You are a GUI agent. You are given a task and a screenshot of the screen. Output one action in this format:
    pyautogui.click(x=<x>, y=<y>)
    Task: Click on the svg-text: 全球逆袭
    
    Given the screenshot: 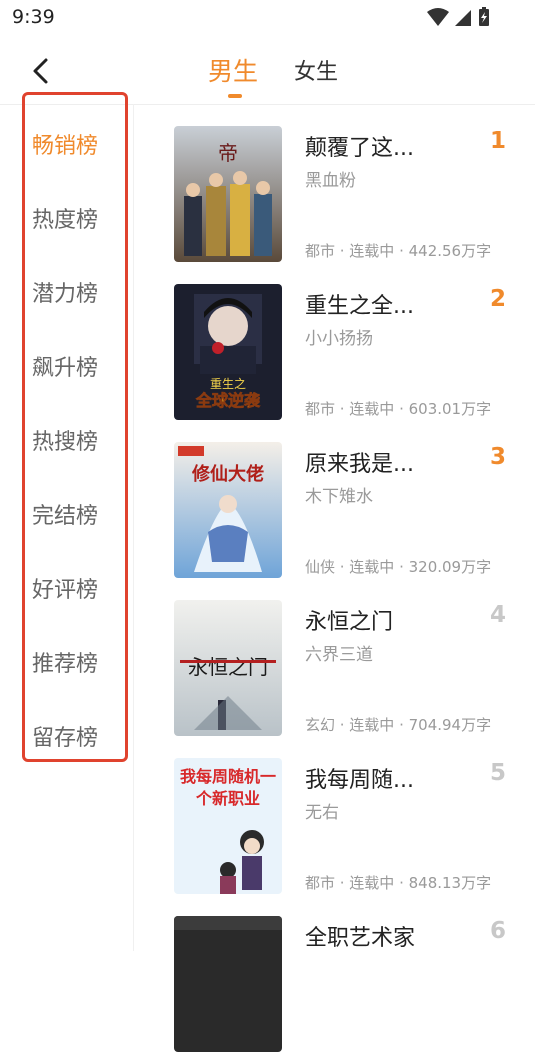 What is the action you would take?
    pyautogui.click(x=228, y=400)
    